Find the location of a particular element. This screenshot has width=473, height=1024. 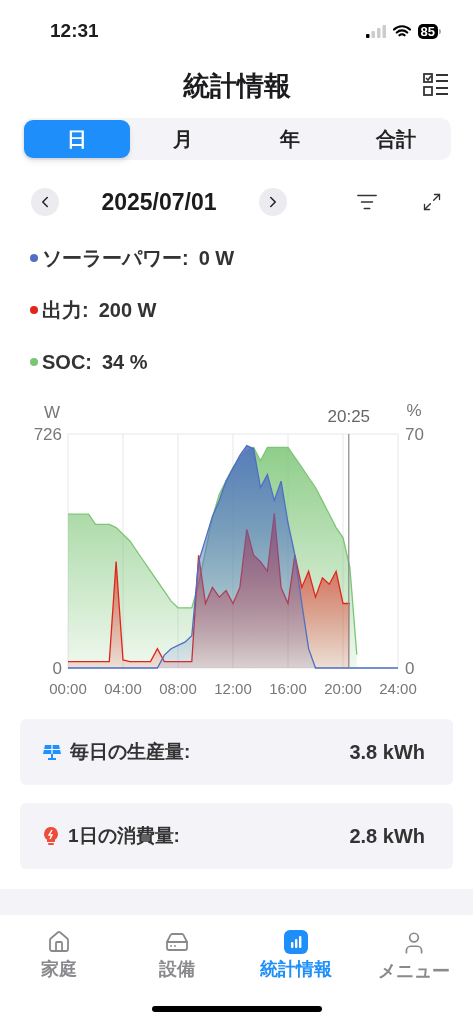

legend-label: 出力: is located at coordinates (65, 310).